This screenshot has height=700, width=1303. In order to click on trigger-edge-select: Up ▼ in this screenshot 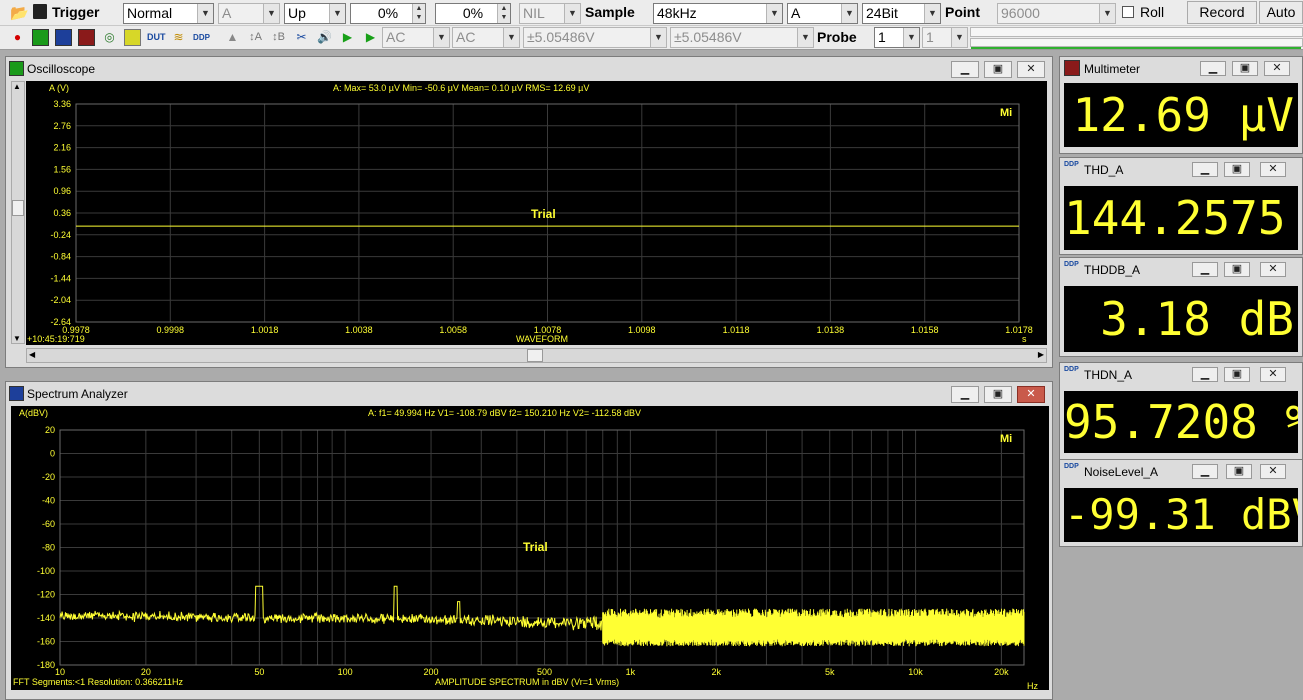, I will do `click(315, 13)`.